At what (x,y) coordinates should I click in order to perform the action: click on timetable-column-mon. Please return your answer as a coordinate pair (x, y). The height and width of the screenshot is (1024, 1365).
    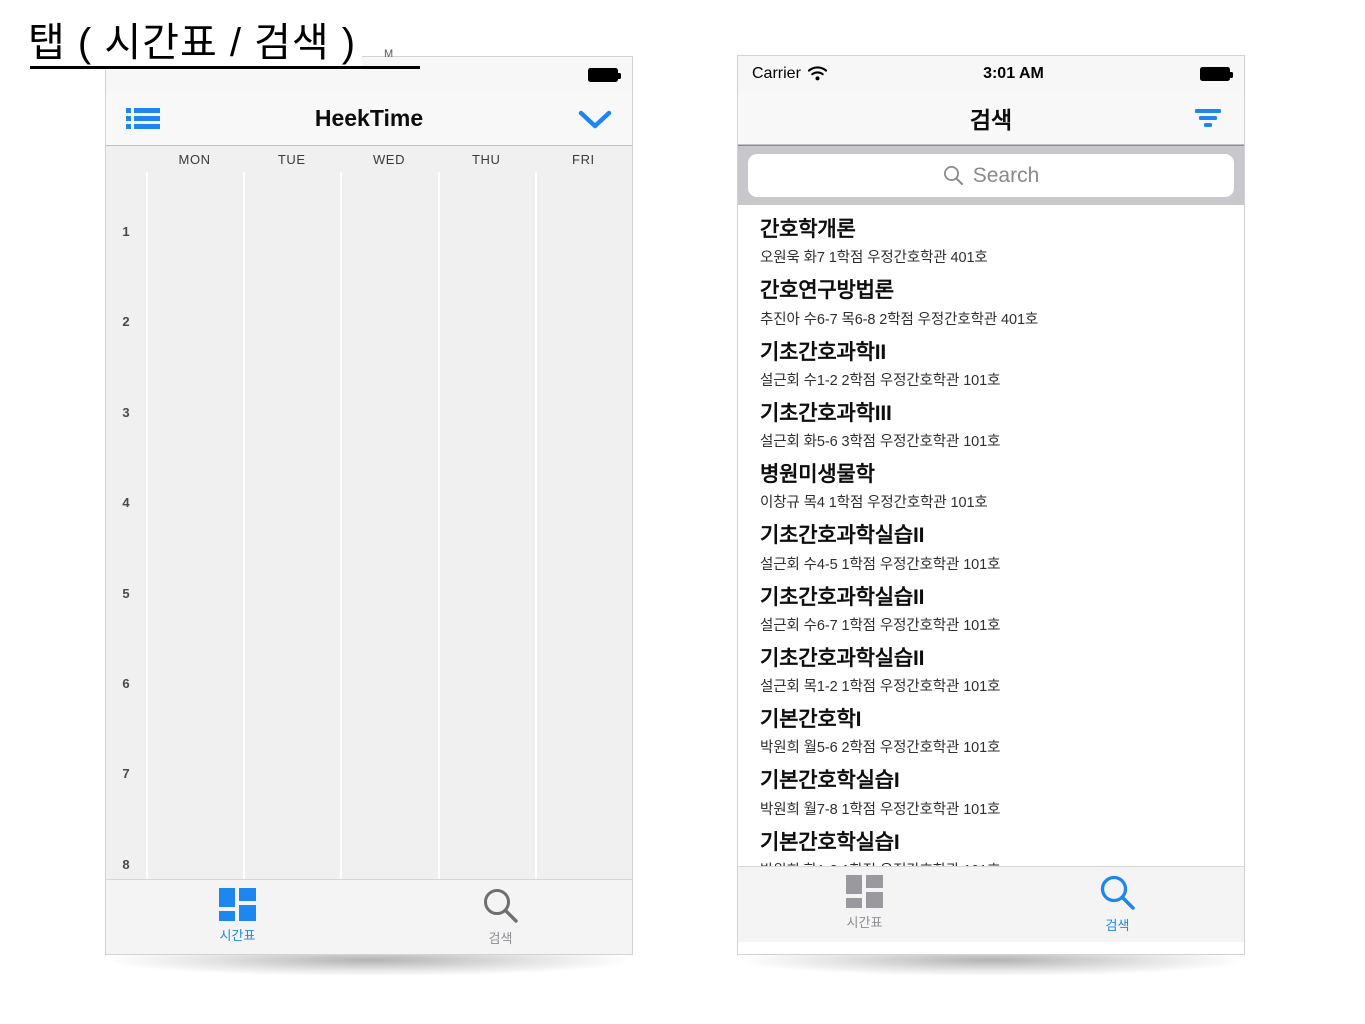
    Looking at the image, I should click on (195, 525).